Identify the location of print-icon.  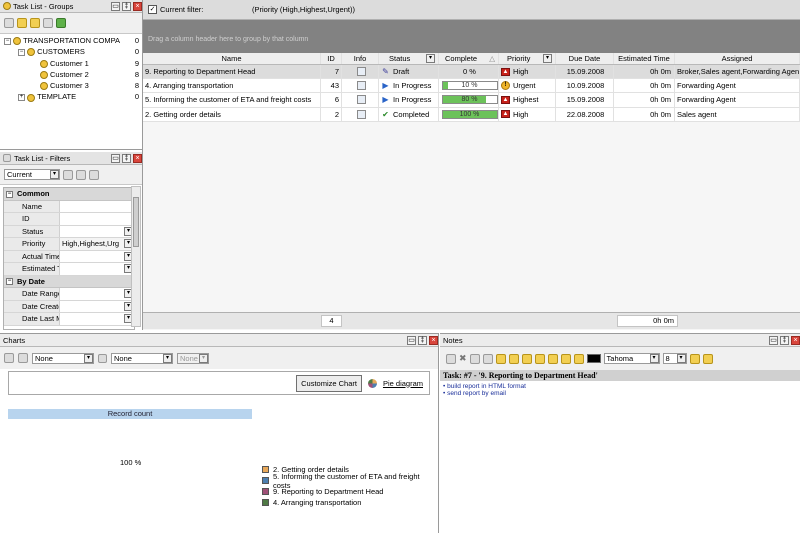
(487, 358).